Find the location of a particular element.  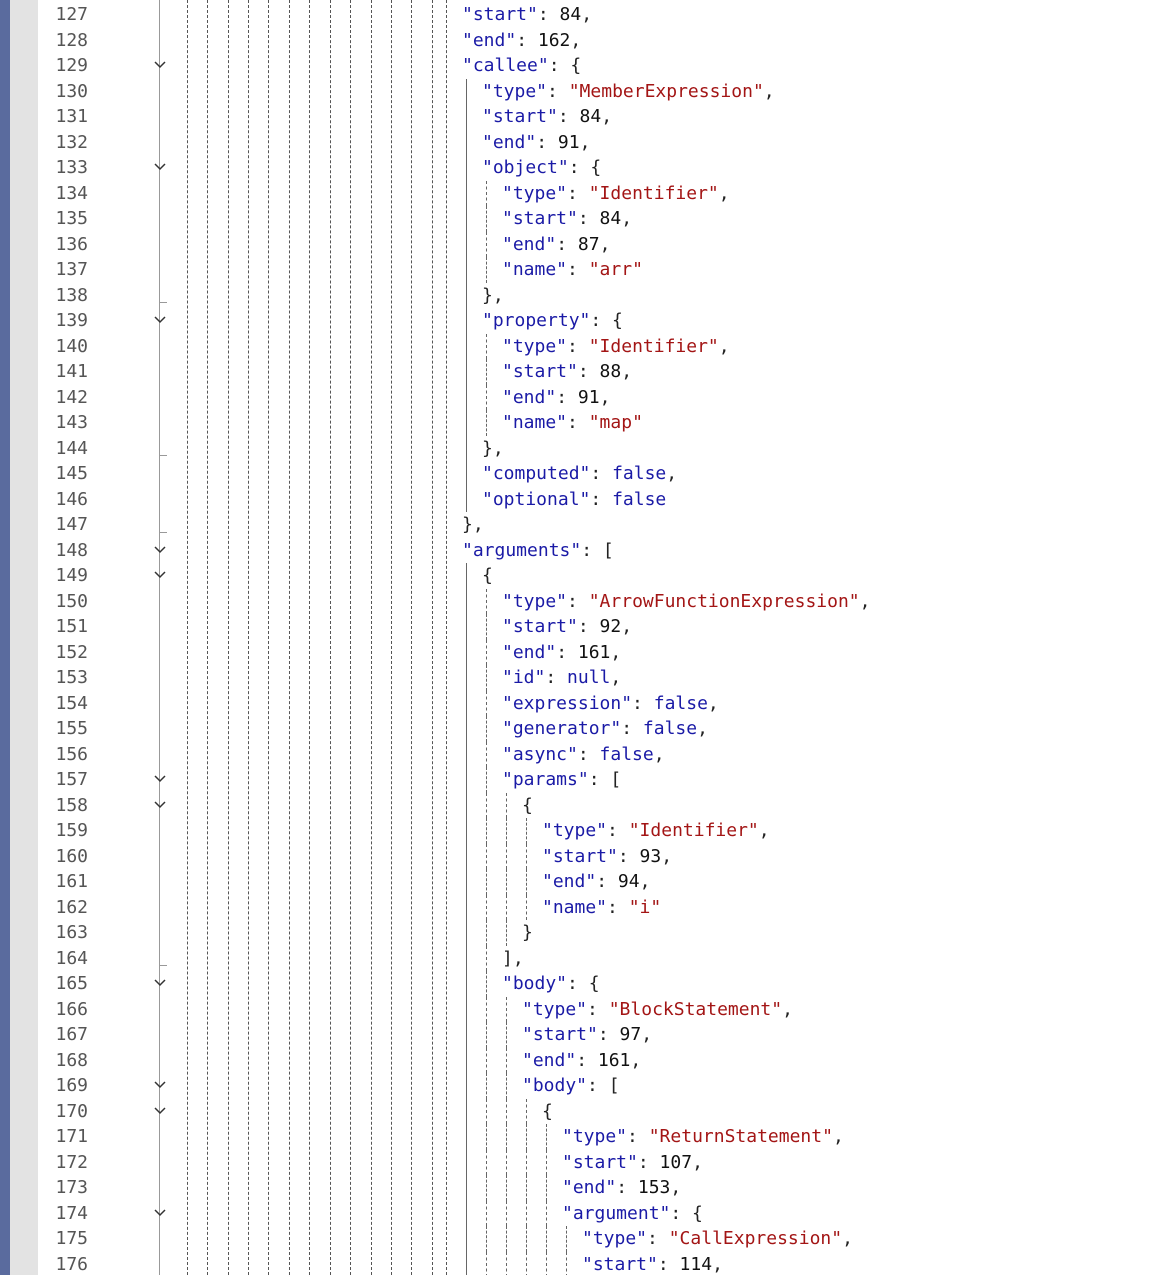

line-number: 127 is located at coordinates (71, 14).